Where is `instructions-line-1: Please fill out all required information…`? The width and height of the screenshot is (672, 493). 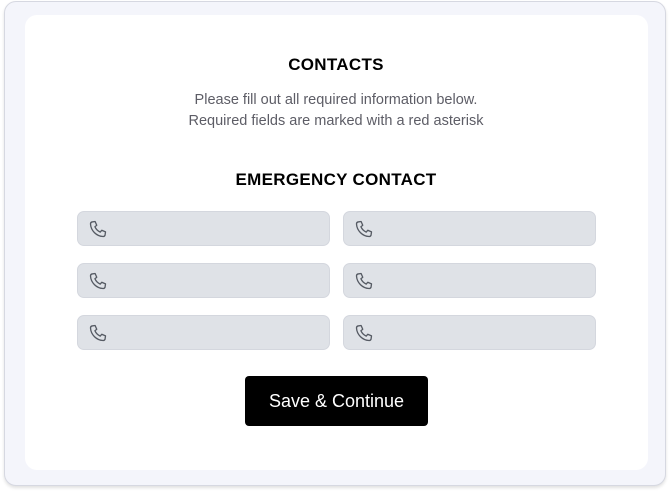
instructions-line-1: Please fill out all required information… is located at coordinates (336, 100).